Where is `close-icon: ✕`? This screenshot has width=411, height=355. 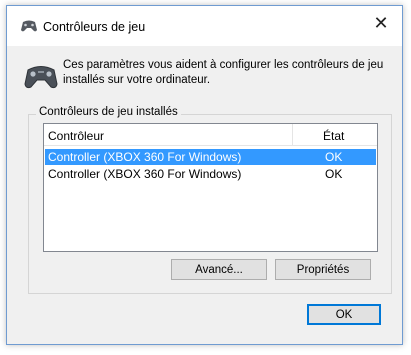
close-icon: ✕ is located at coordinates (381, 22).